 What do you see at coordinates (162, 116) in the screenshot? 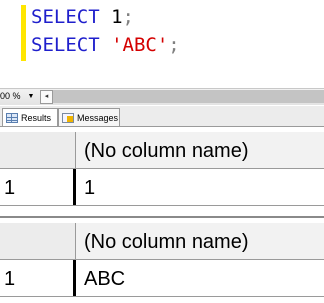
I see `results-tab-strip: Results Messages` at bounding box center [162, 116].